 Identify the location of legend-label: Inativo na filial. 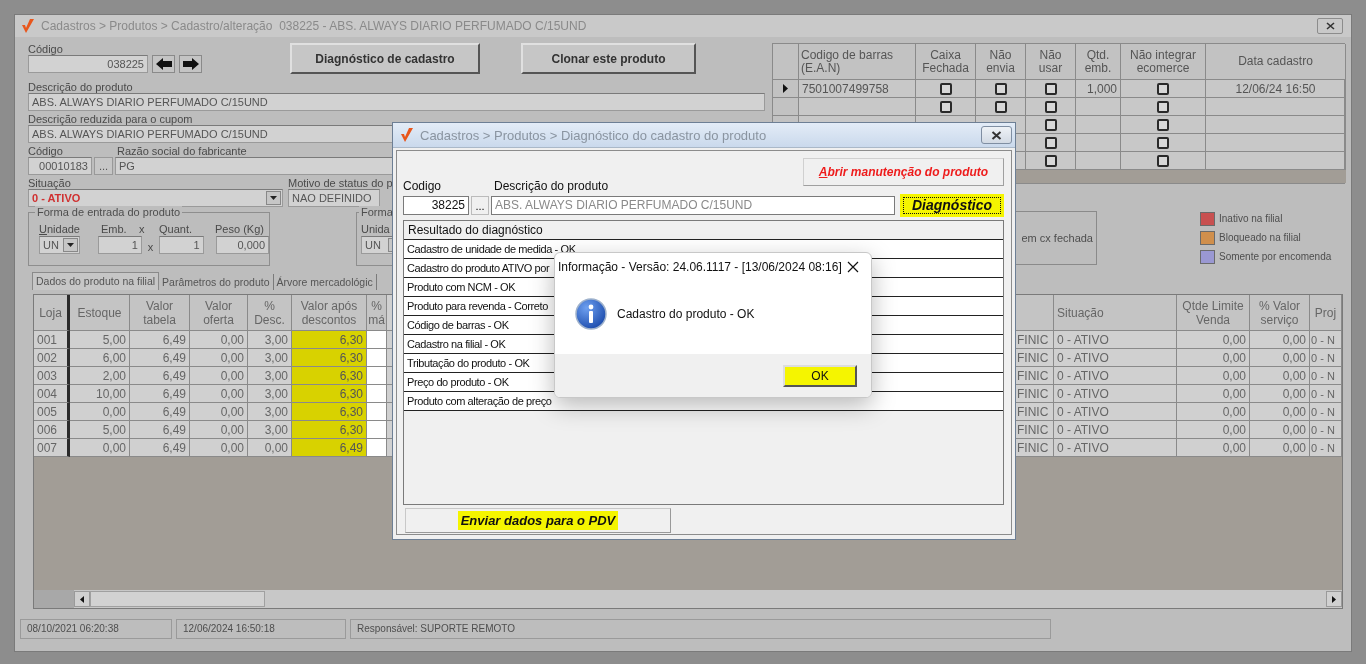
(1251, 218).